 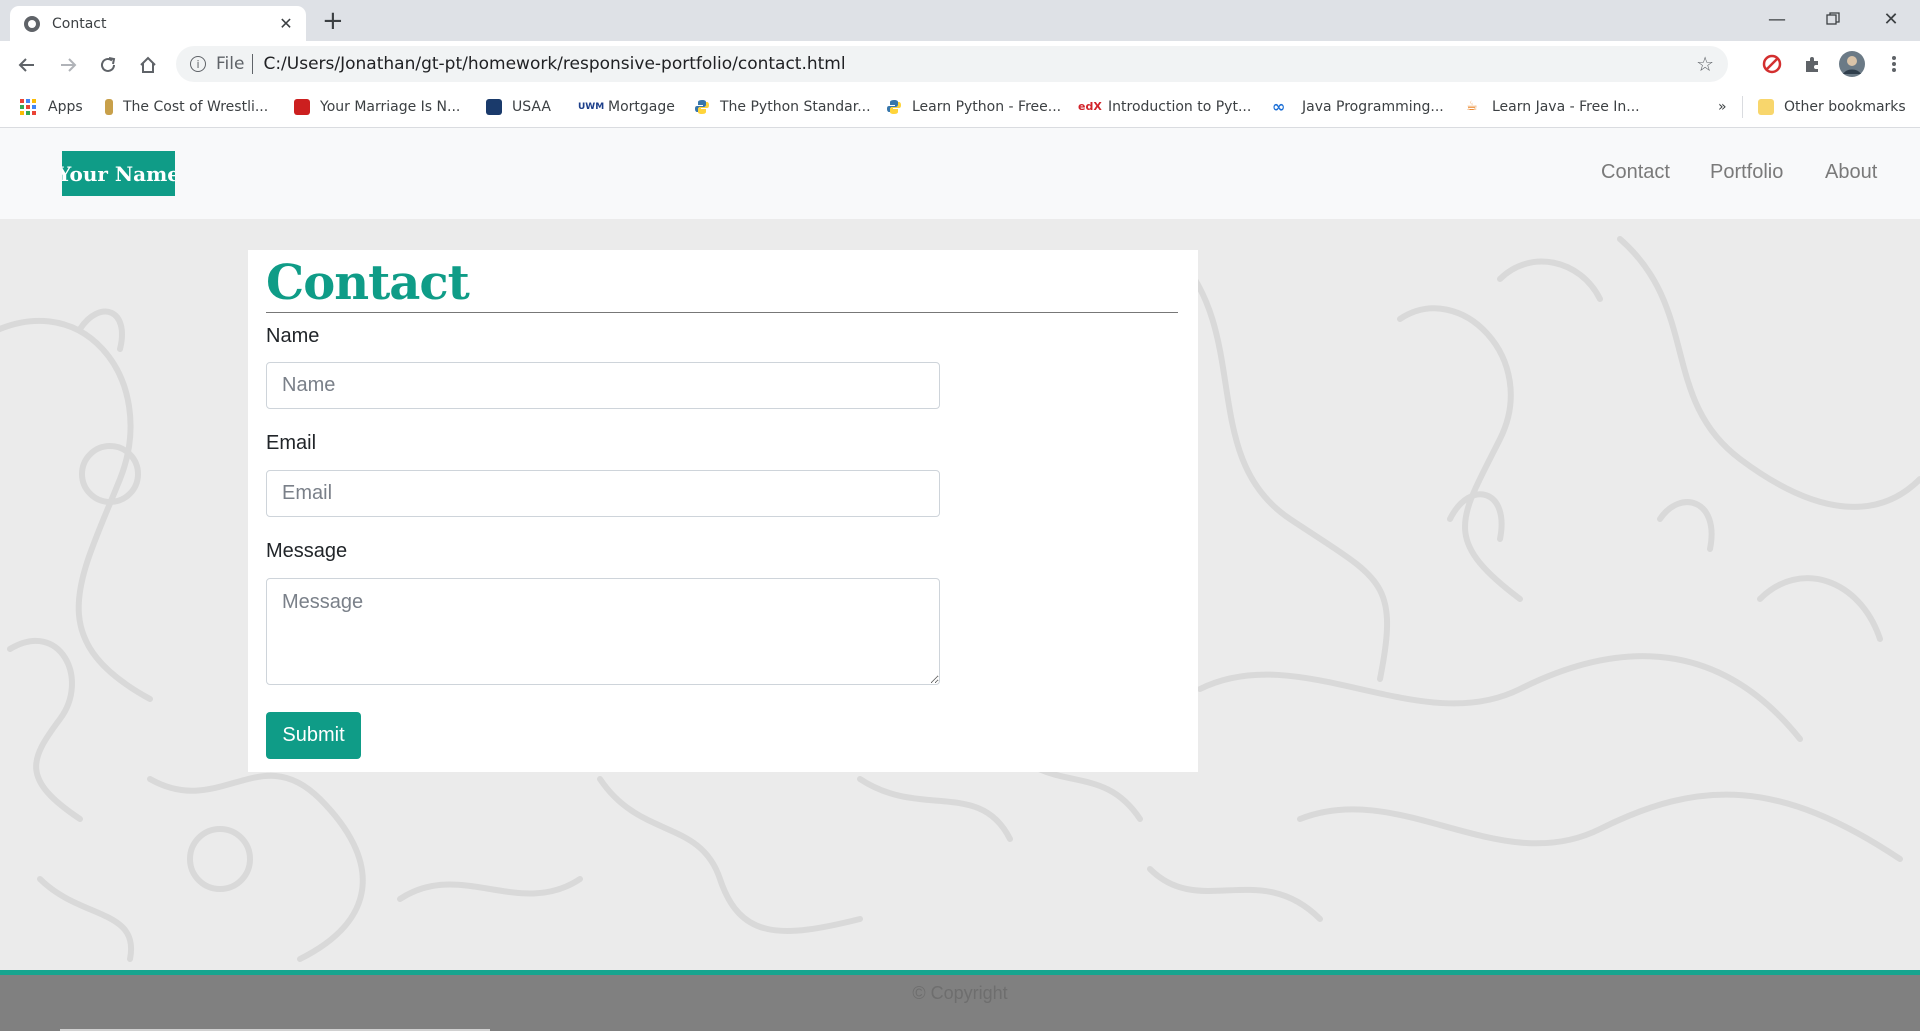 I want to click on arrow-left-icon, so click(x=26, y=65).